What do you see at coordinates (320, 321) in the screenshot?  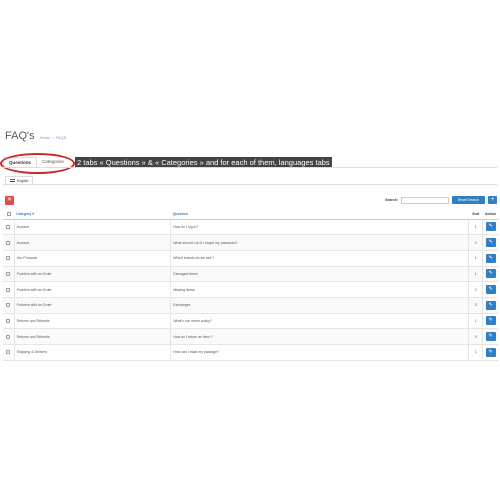 I see `row-question: What's our return policy?` at bounding box center [320, 321].